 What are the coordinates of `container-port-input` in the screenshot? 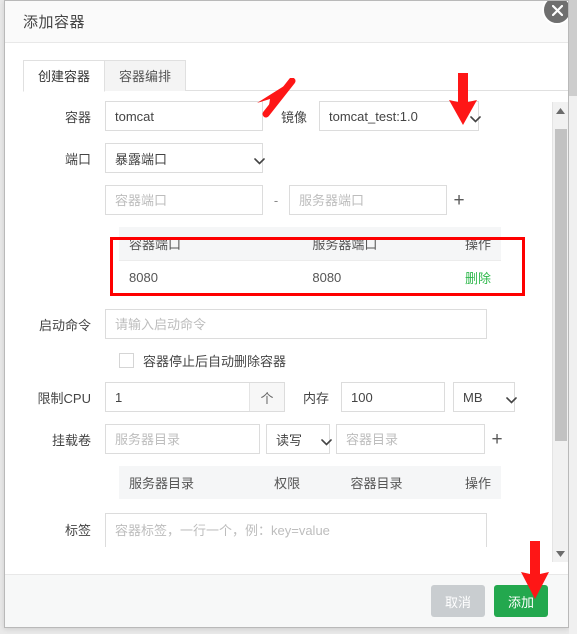 It's located at (184, 200).